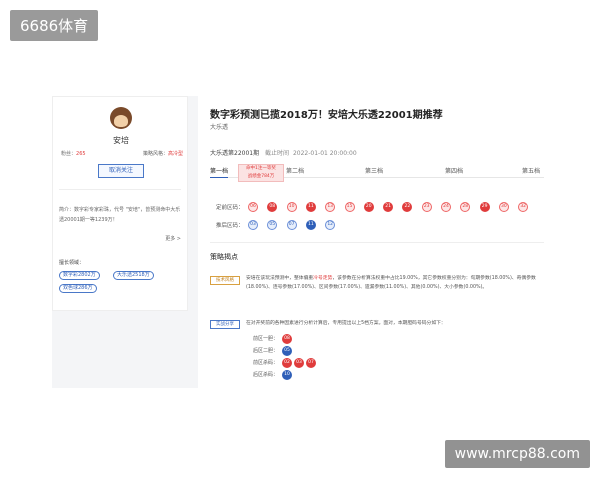 This screenshot has width=600, height=480. Describe the element at coordinates (78, 288) in the screenshot. I see `tag-ssq: 双色球286万` at that location.